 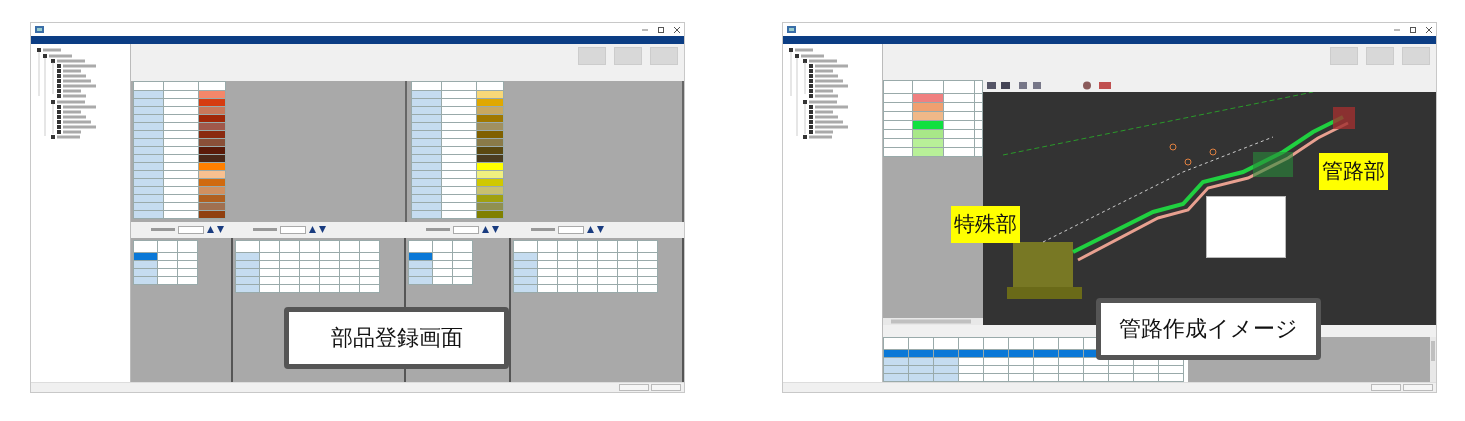 I want to click on context-menu, so click(x=1246, y=227).